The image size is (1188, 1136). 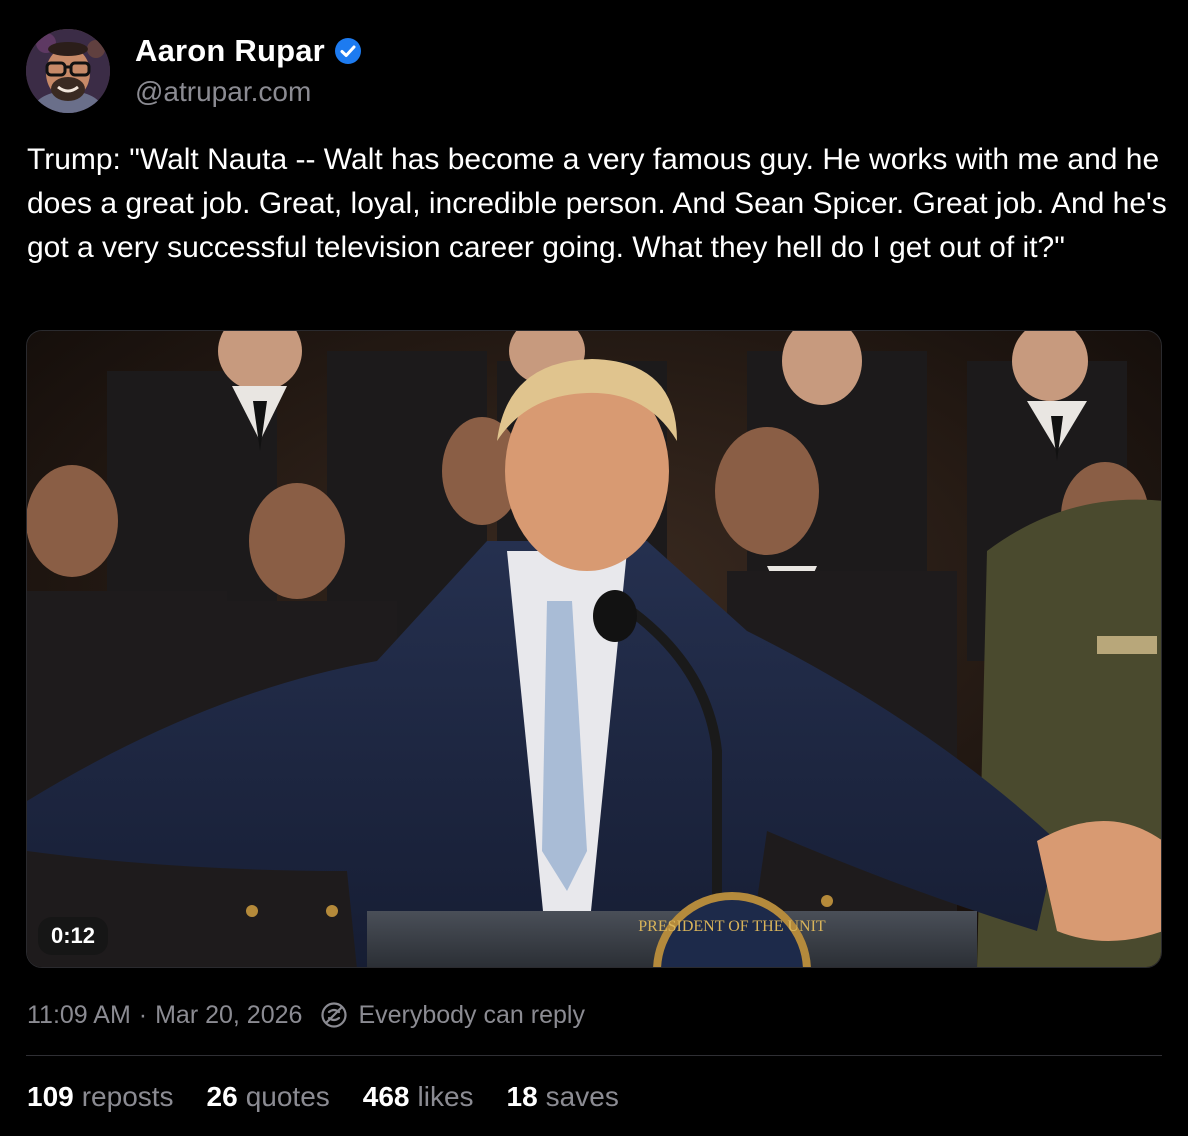 What do you see at coordinates (732, 926) in the screenshot?
I see `seal-text: PRESIDENT OF THE UNIT` at bounding box center [732, 926].